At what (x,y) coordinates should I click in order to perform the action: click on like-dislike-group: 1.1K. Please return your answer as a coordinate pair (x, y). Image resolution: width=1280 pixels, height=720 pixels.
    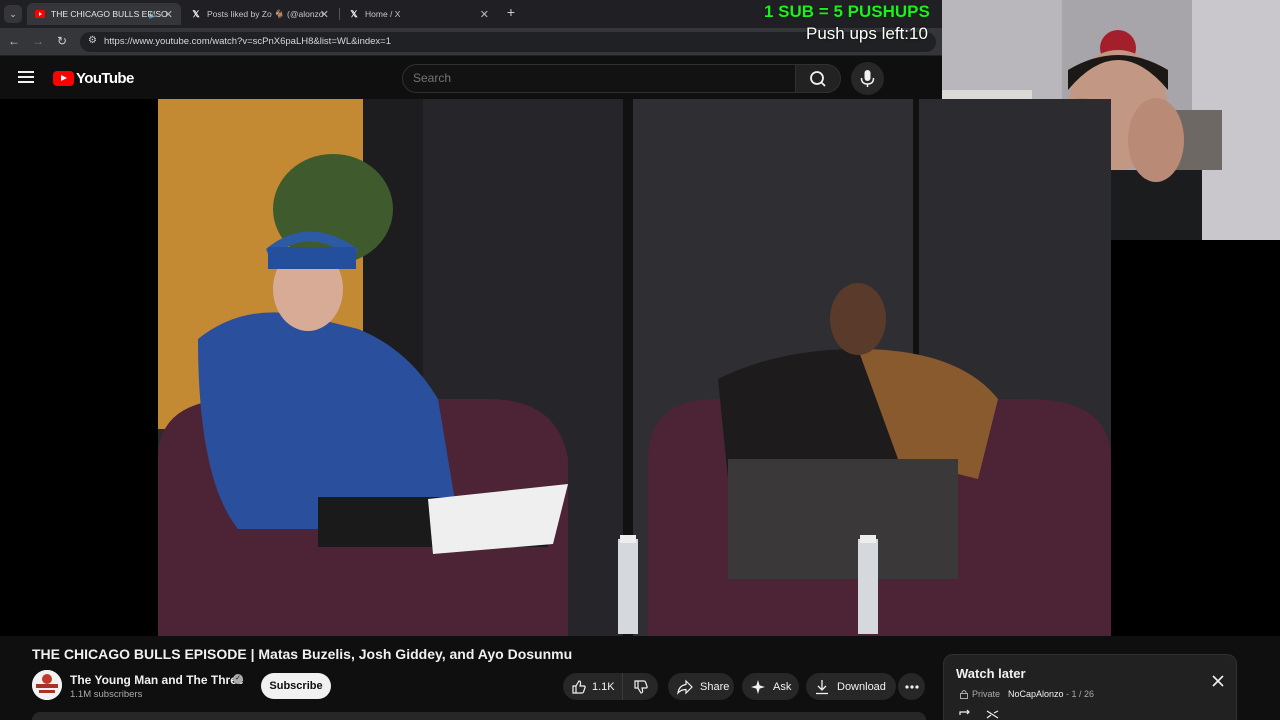
    Looking at the image, I should click on (610, 686).